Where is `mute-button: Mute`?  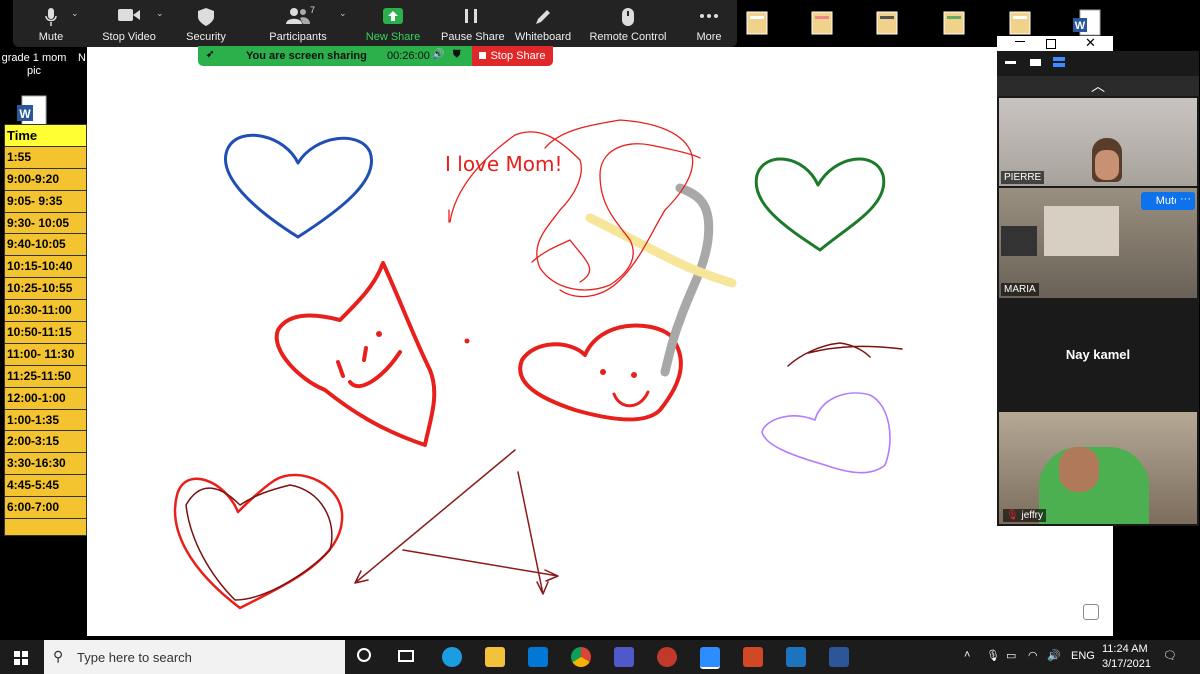 mute-button: Mute is located at coordinates (51, 23).